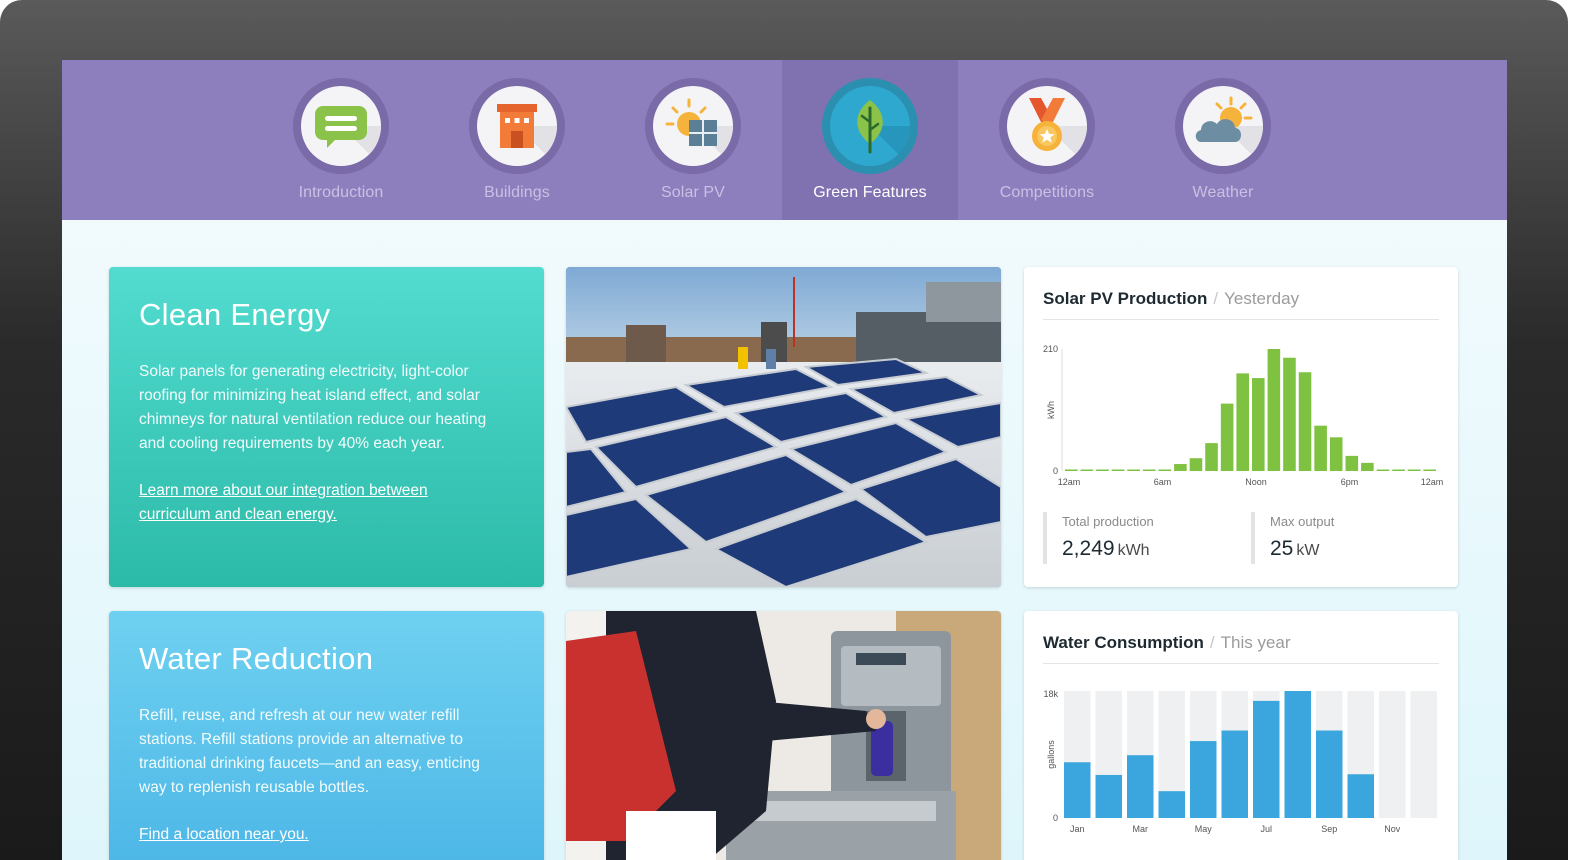  I want to click on rooftop-solar-image, so click(783, 427).